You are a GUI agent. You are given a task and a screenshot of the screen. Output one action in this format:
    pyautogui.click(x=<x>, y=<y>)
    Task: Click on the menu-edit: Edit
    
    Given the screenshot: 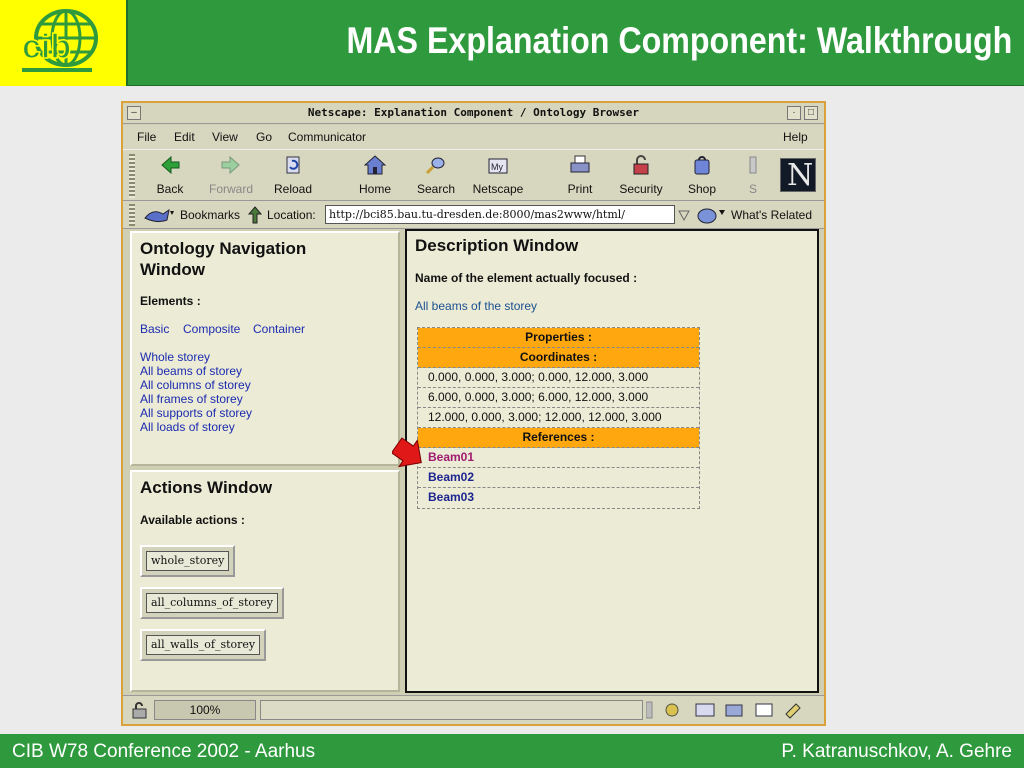 What is the action you would take?
    pyautogui.click(x=184, y=137)
    